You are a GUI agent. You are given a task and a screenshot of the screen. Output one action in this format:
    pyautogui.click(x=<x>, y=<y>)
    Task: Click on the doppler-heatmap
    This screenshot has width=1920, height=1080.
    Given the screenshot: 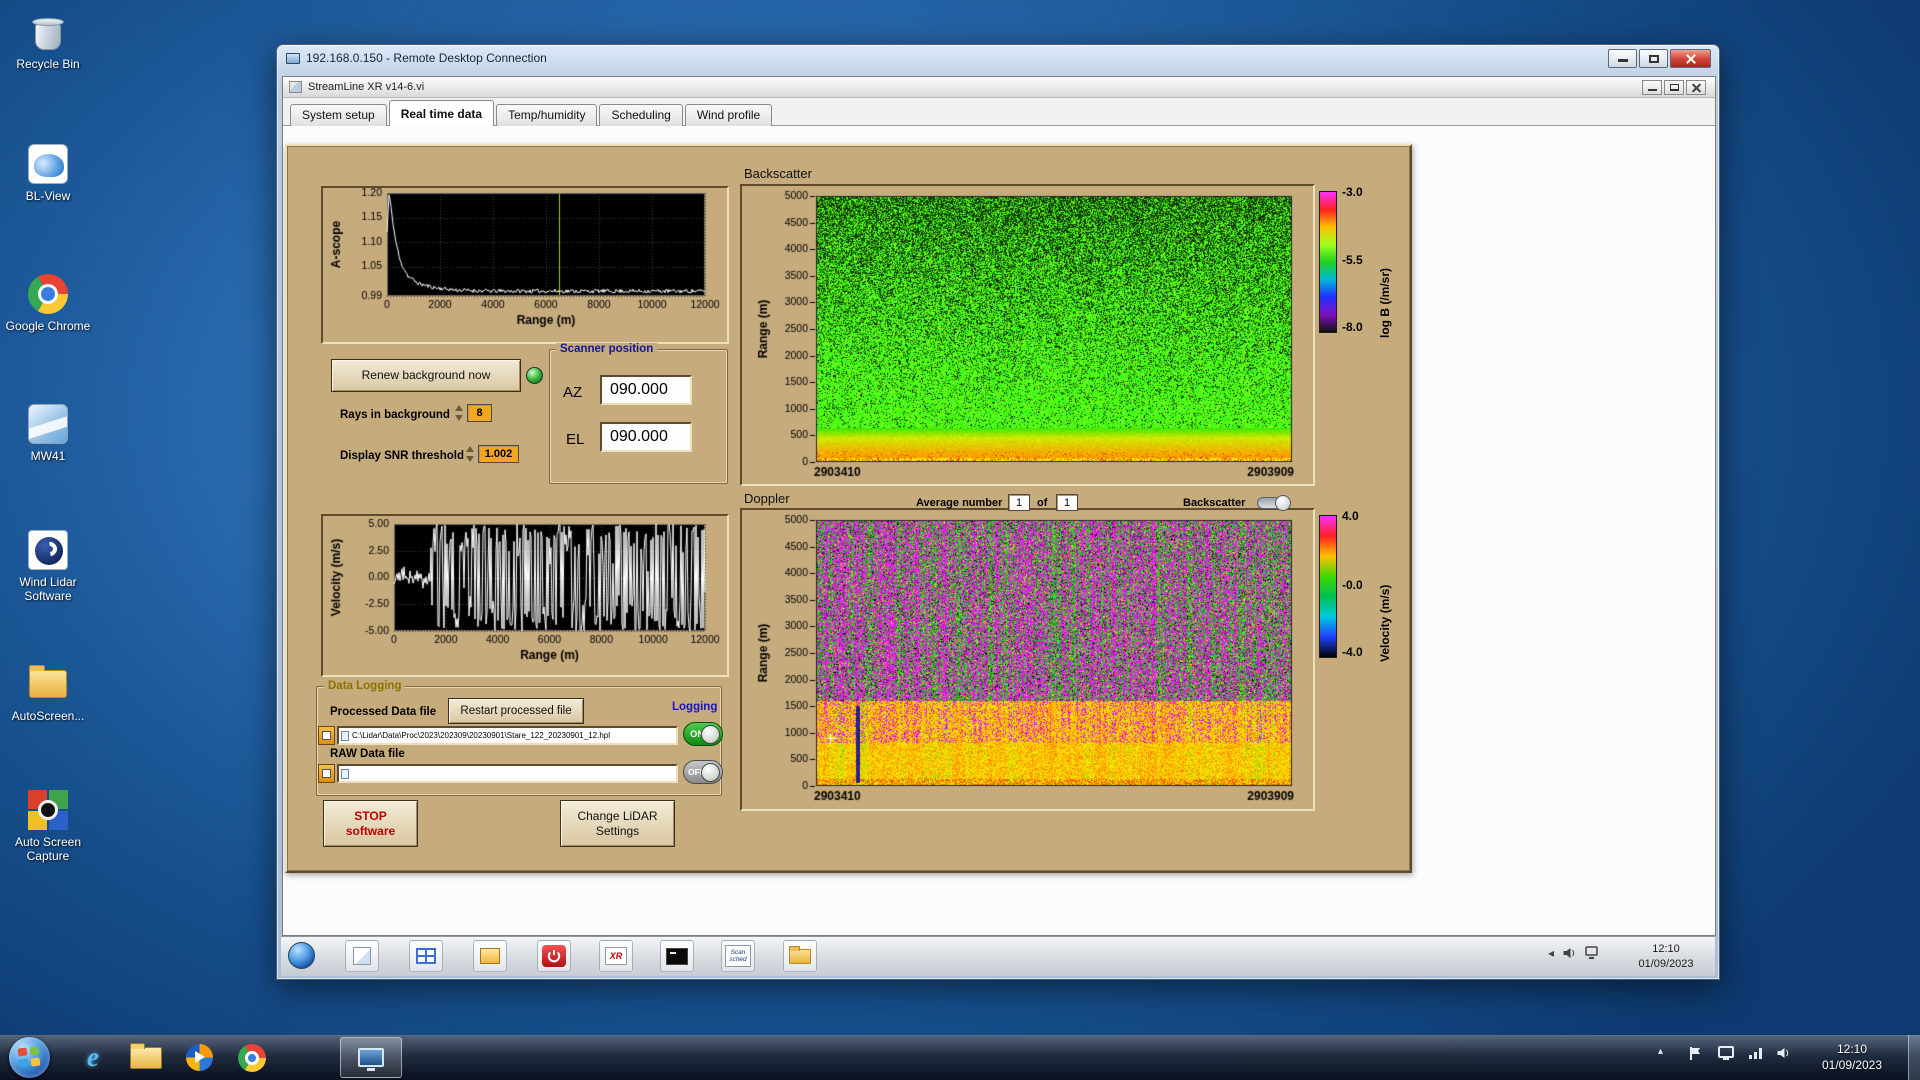 What is the action you would take?
    pyautogui.click(x=1027, y=659)
    